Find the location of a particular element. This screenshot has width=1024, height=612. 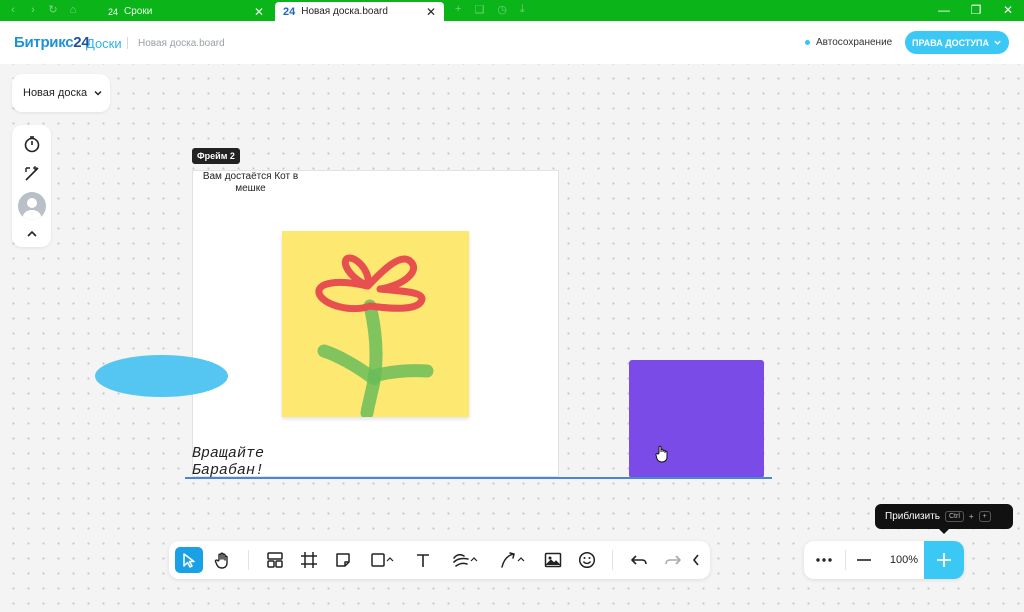

templates-icon is located at coordinates (275, 560).